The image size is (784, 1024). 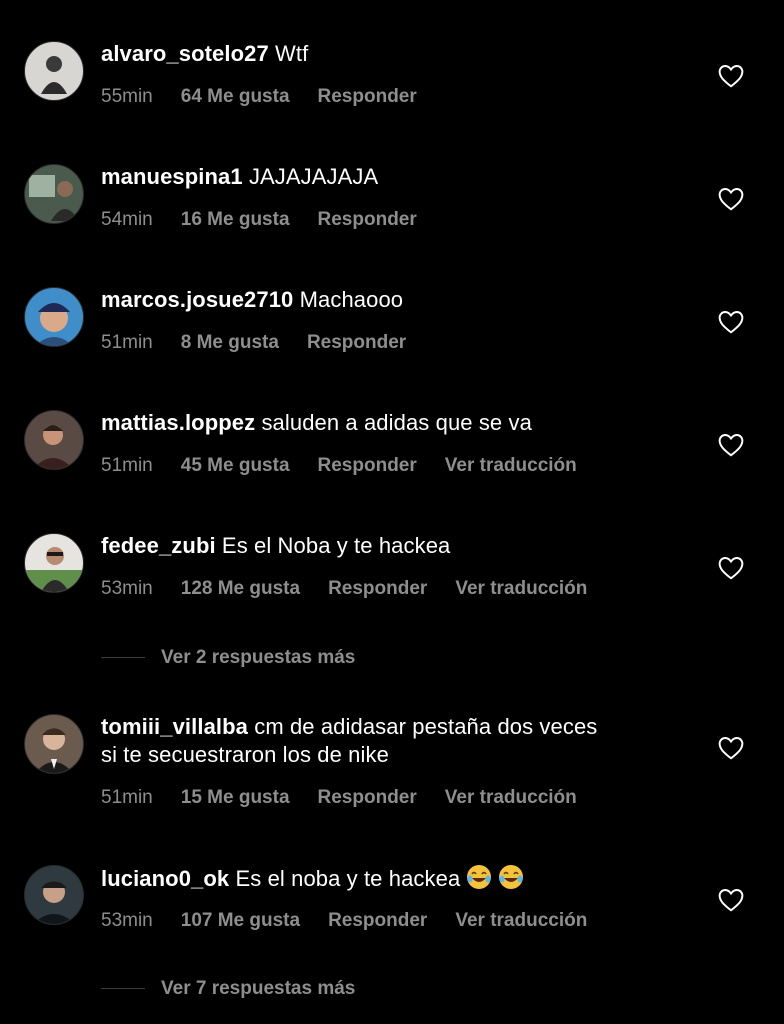 What do you see at coordinates (127, 219) in the screenshot?
I see `comment-time: 54min` at bounding box center [127, 219].